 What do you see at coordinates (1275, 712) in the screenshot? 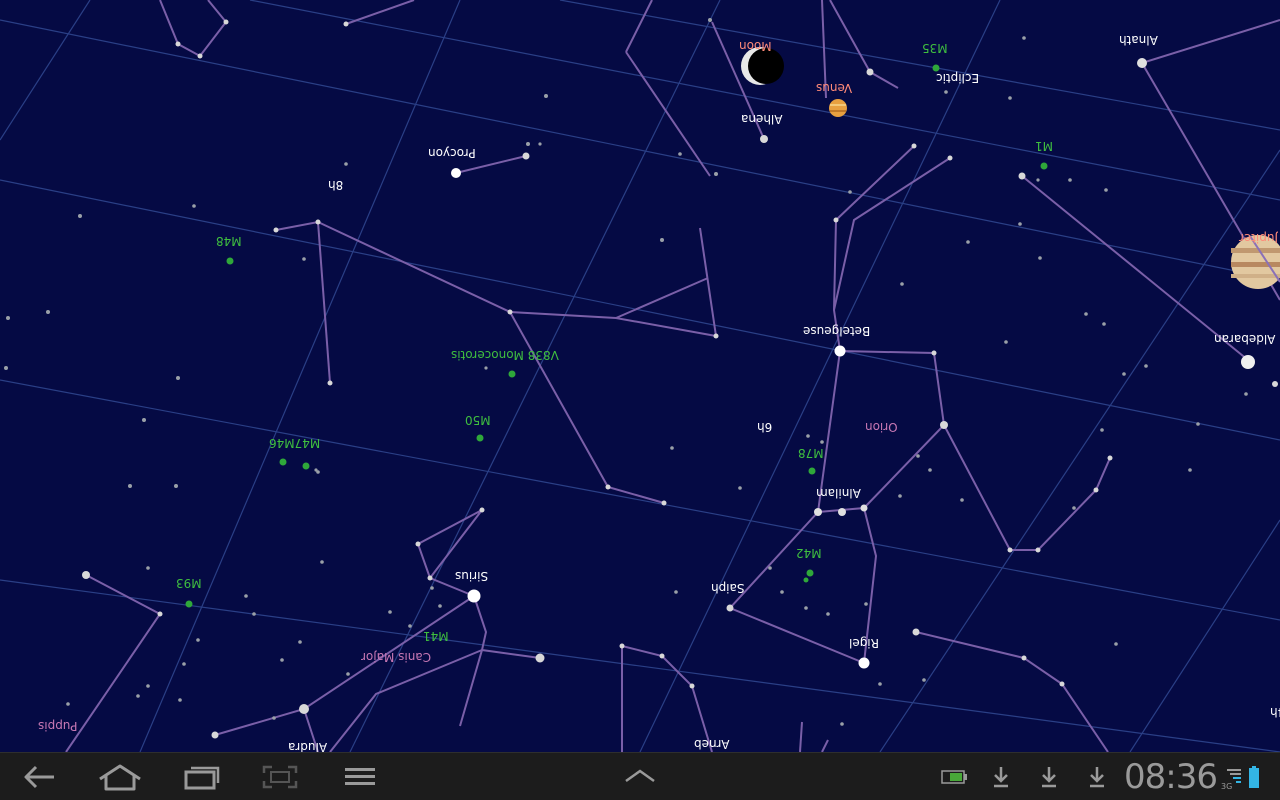
I see `grid-label-4h: 4h` at bounding box center [1275, 712].